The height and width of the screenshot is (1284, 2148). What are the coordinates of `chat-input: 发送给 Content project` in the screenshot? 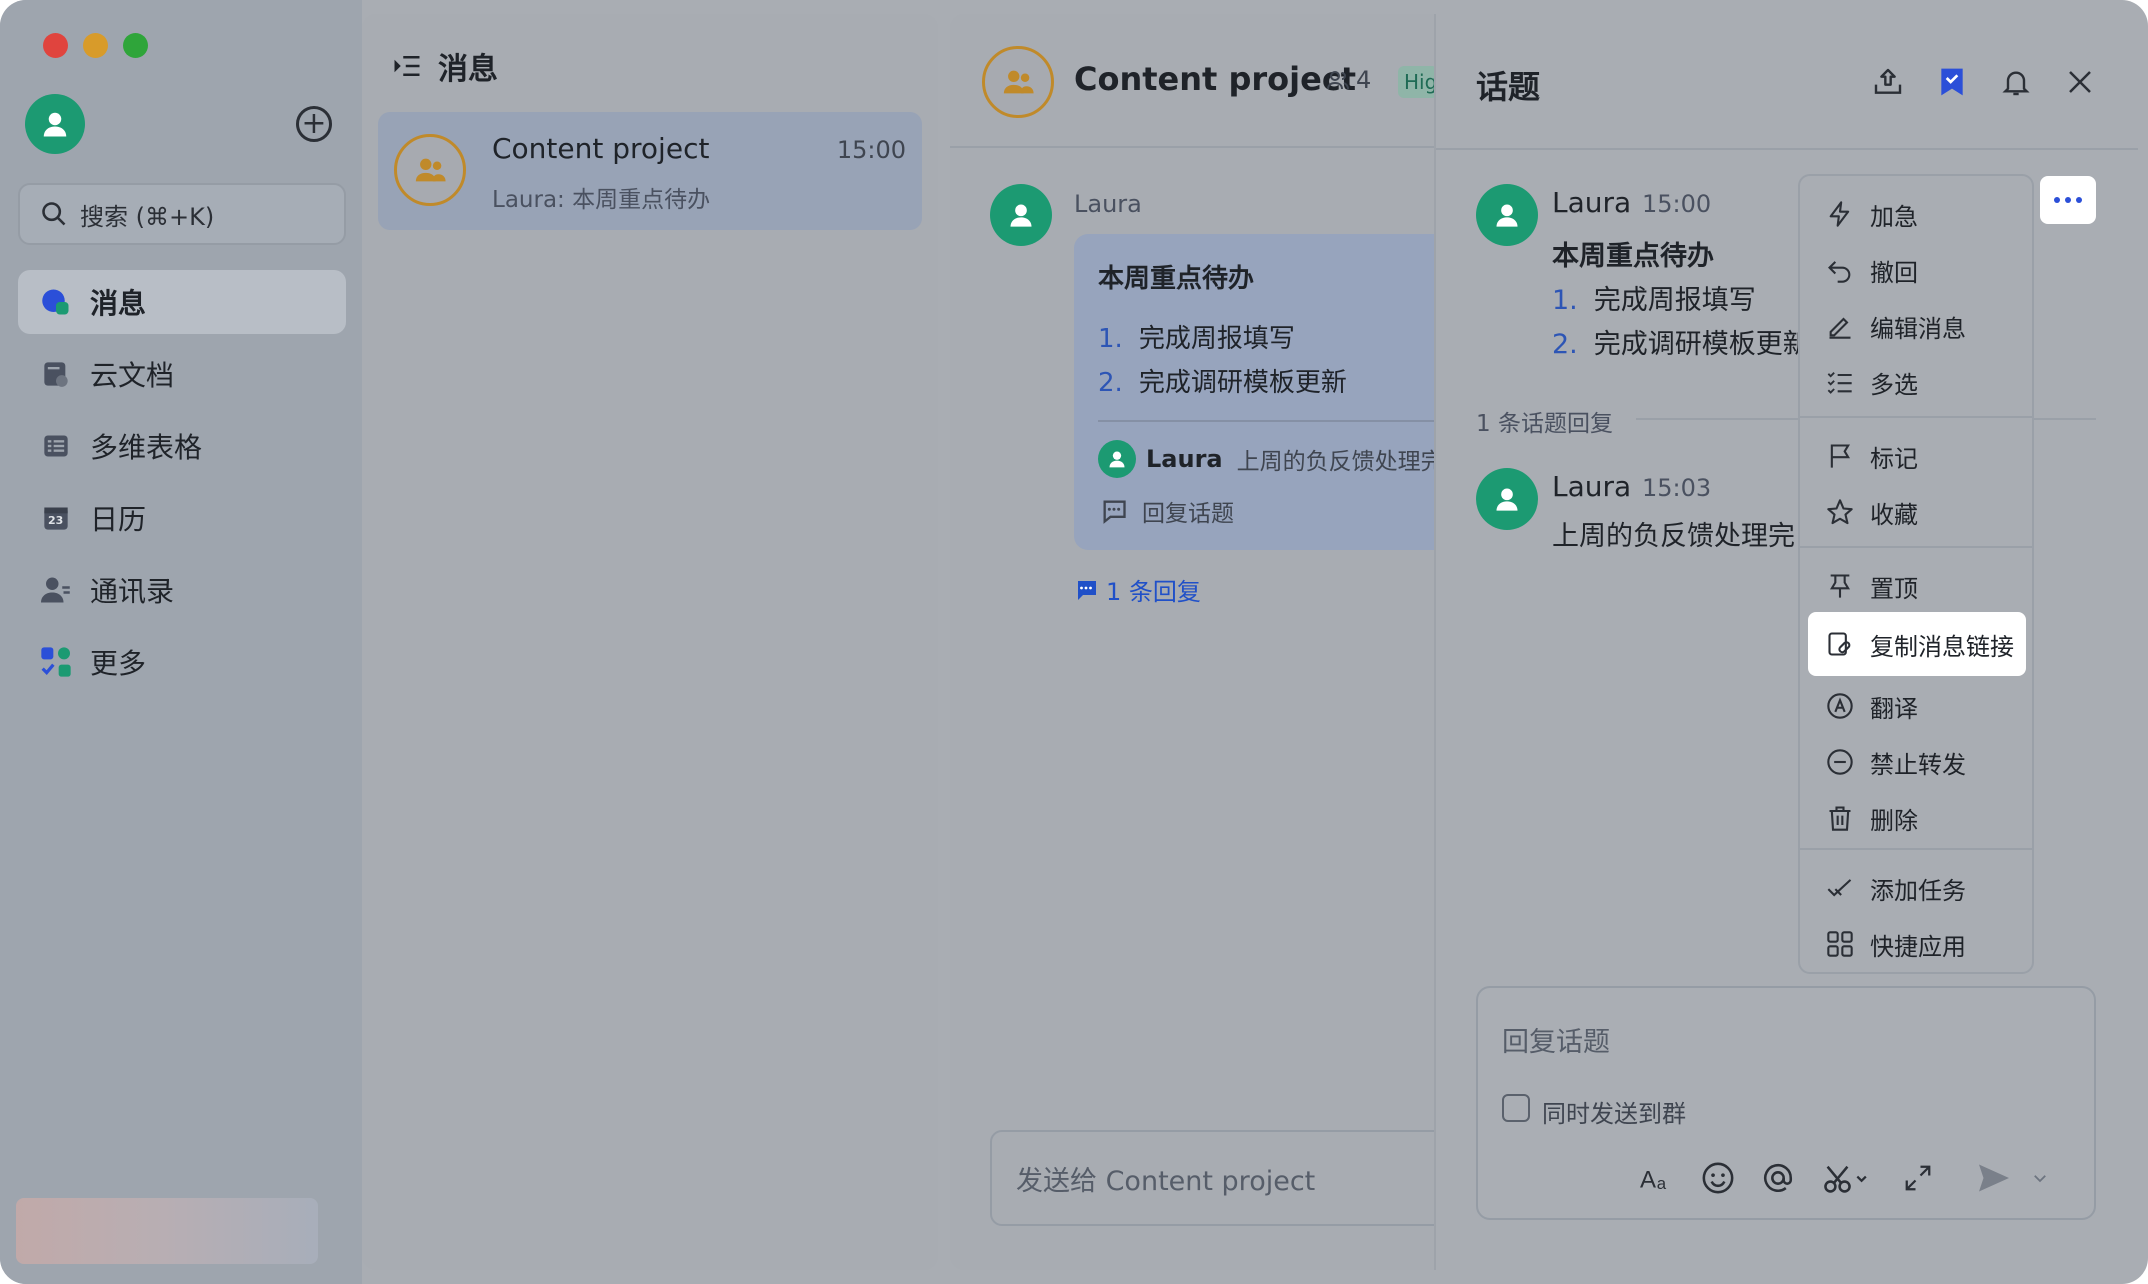 It's located at (1230, 1178).